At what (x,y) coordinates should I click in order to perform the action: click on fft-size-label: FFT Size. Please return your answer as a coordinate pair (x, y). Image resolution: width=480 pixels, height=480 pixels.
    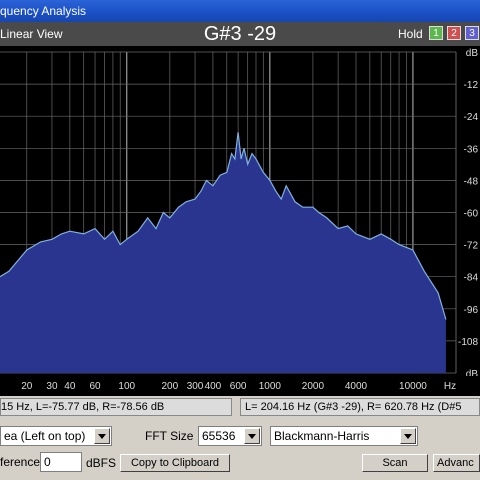
    Looking at the image, I should click on (169, 436).